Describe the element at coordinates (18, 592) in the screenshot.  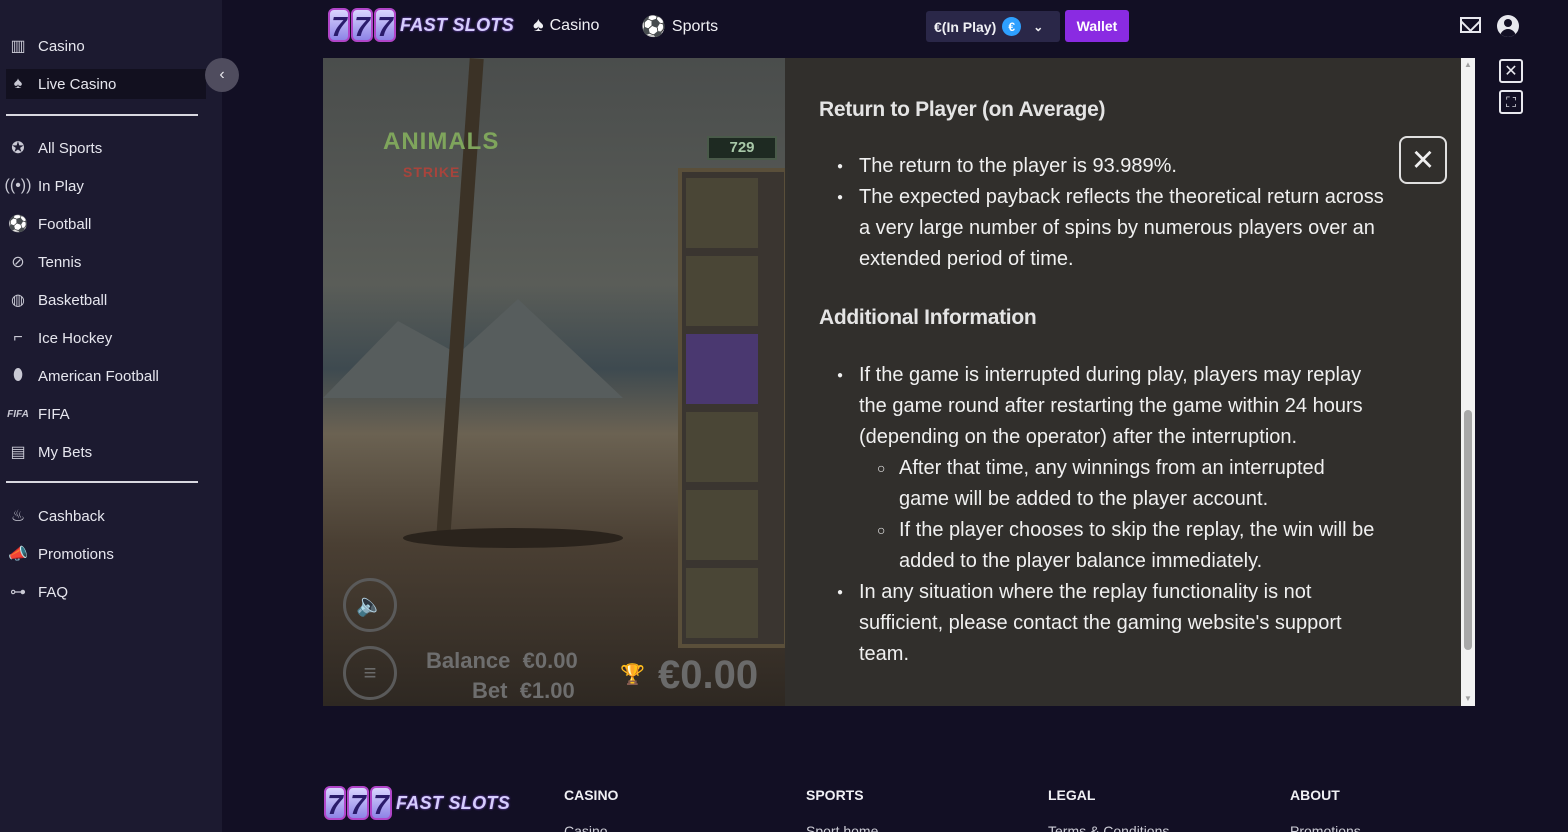
I see `whistle-icon: ⊶` at that location.